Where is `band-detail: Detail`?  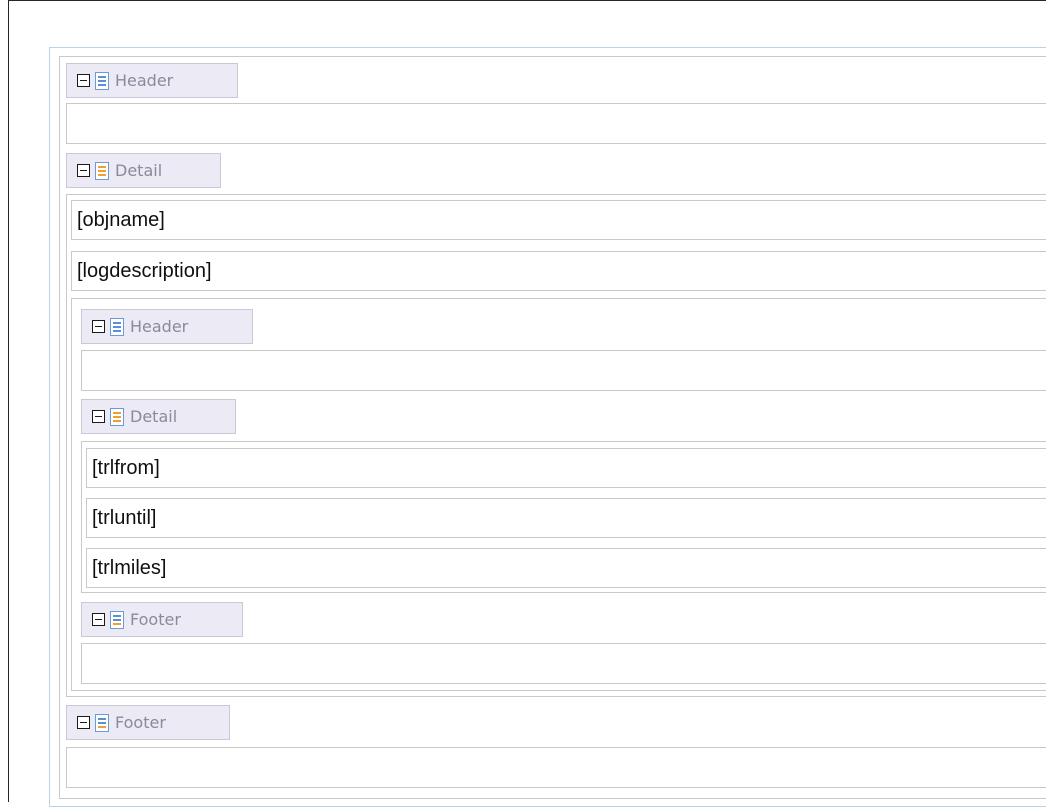
band-detail: Detail is located at coordinates (143, 170).